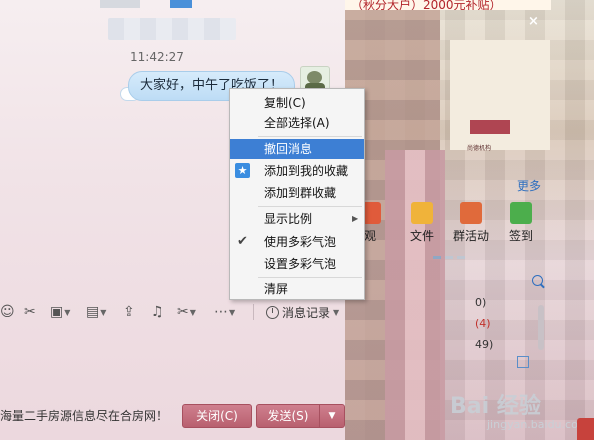  I want to click on gift-icon: ▣ ▼, so click(60, 312).